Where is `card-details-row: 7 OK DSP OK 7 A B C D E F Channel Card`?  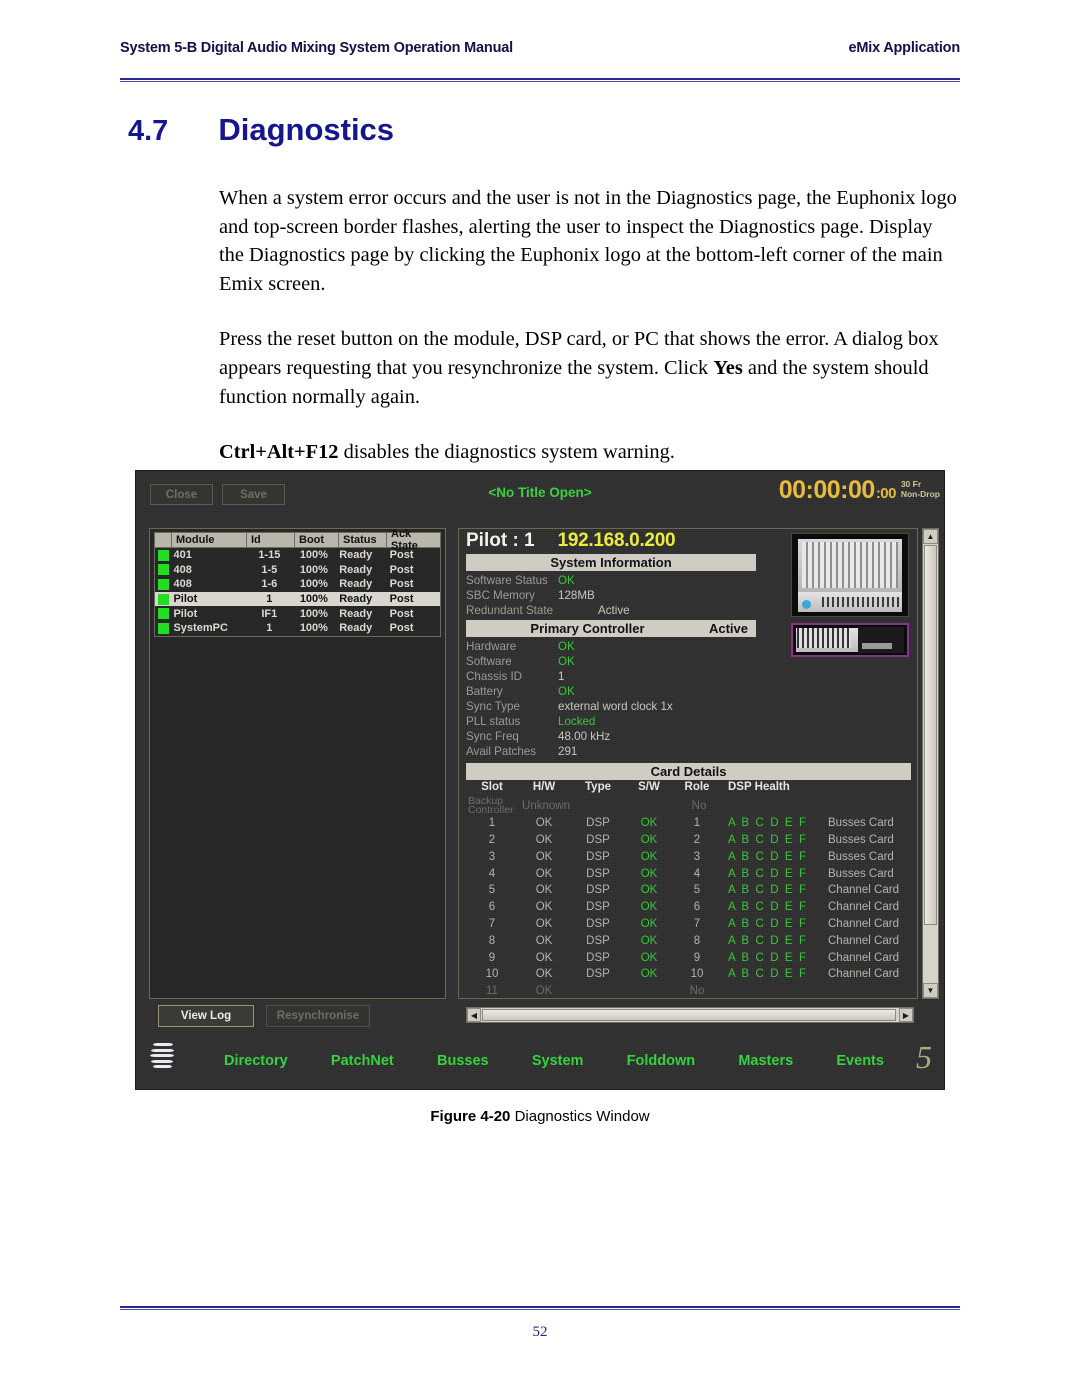
card-details-row: 7 OK DSP OK 7 A B C D E F Channel Card is located at coordinates (688, 924).